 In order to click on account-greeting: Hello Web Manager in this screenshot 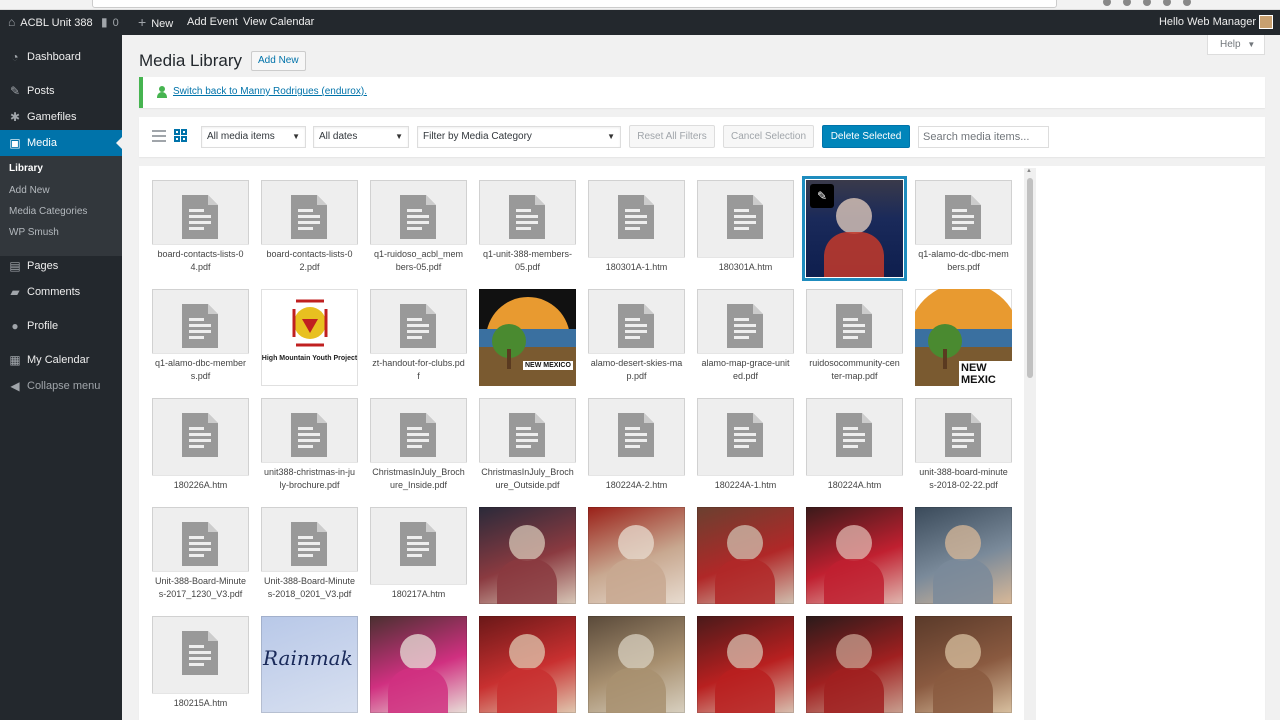, I will do `click(1207, 22)`.